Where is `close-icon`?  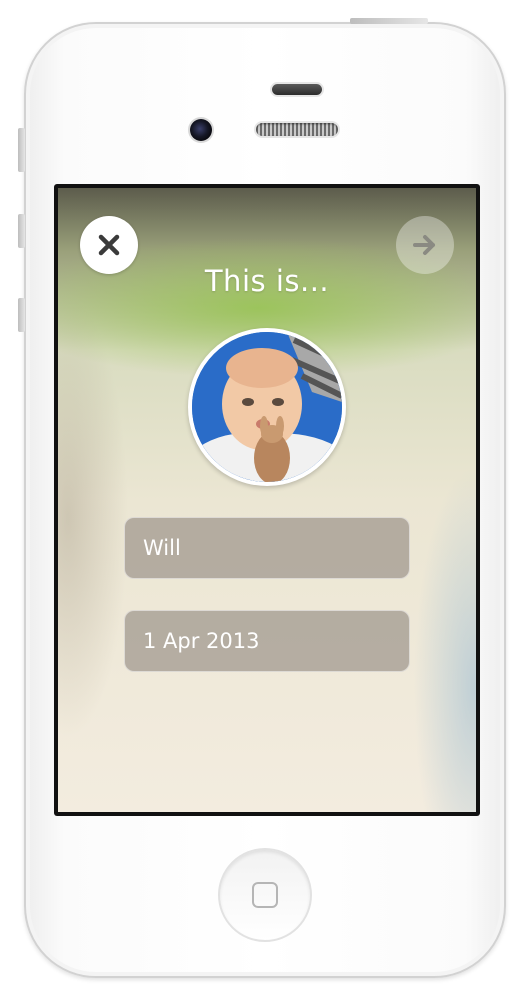
close-icon is located at coordinates (109, 245).